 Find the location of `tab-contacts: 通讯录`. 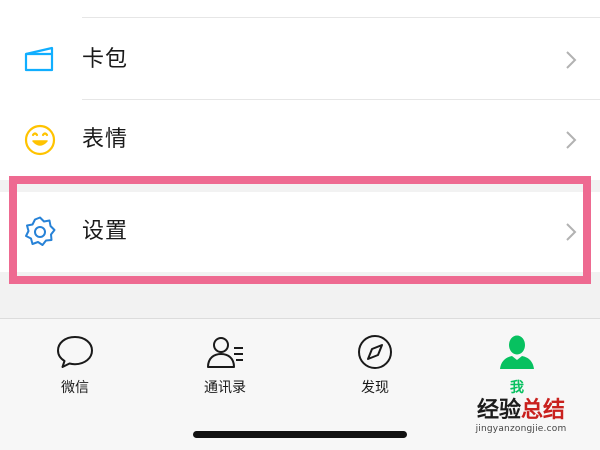

tab-contacts: 通讯录 is located at coordinates (225, 368).